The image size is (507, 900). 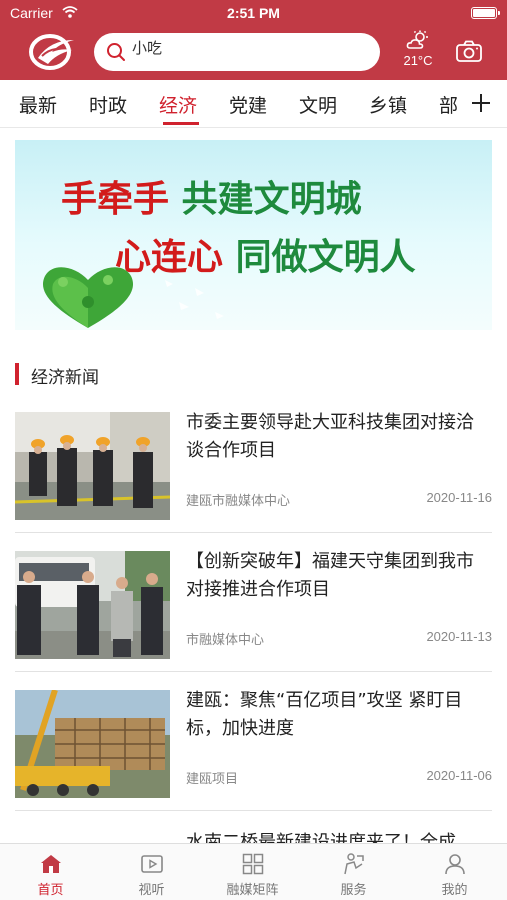 I want to click on tab-politics: 时政, so click(x=108, y=104).